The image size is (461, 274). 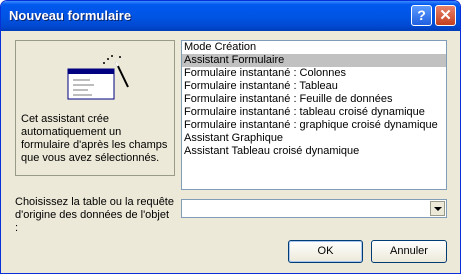 What do you see at coordinates (230, 16) in the screenshot?
I see `title-bar: Nouveau formulaire ? ✕` at bounding box center [230, 16].